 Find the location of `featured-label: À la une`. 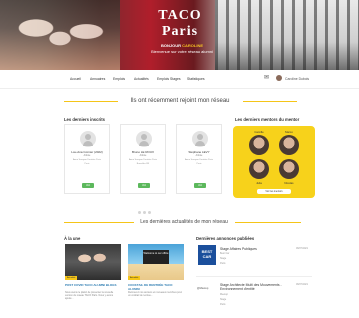

featured-label: À la une is located at coordinates (72, 238).